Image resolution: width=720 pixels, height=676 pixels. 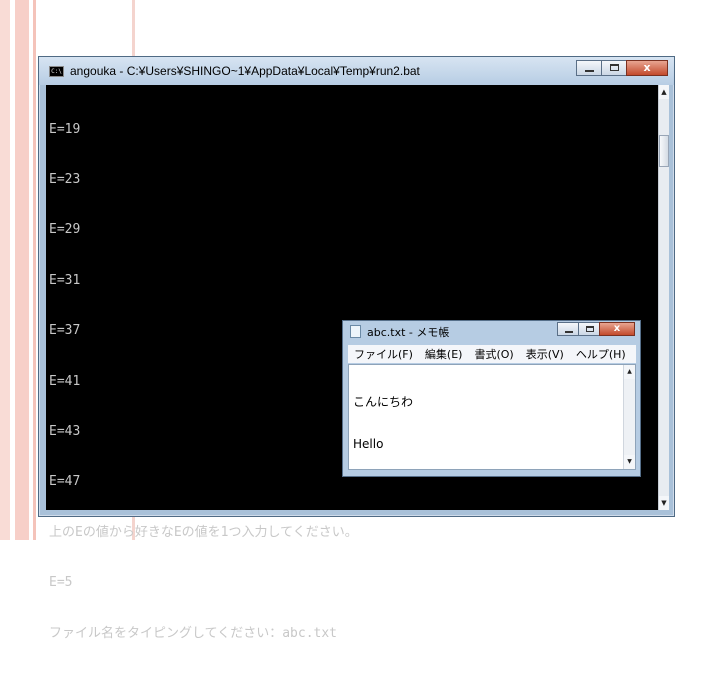 What do you see at coordinates (56, 71) in the screenshot?
I see `console-app-icon: C:\` at bounding box center [56, 71].